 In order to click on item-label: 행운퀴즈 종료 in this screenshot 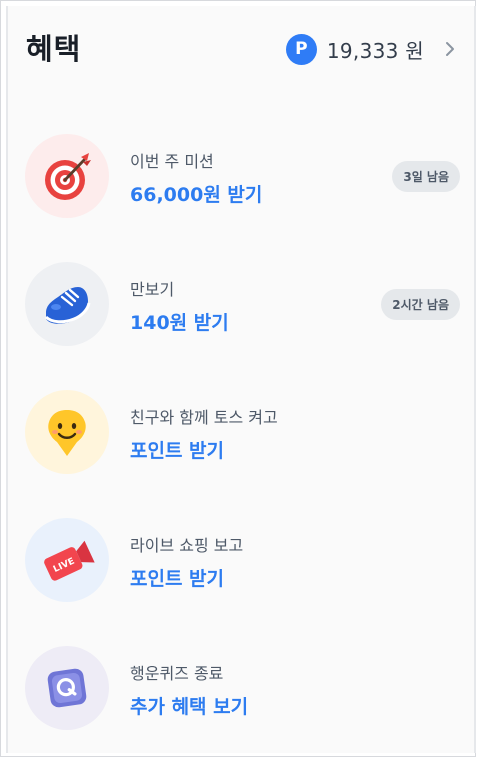, I will do `click(177, 673)`.